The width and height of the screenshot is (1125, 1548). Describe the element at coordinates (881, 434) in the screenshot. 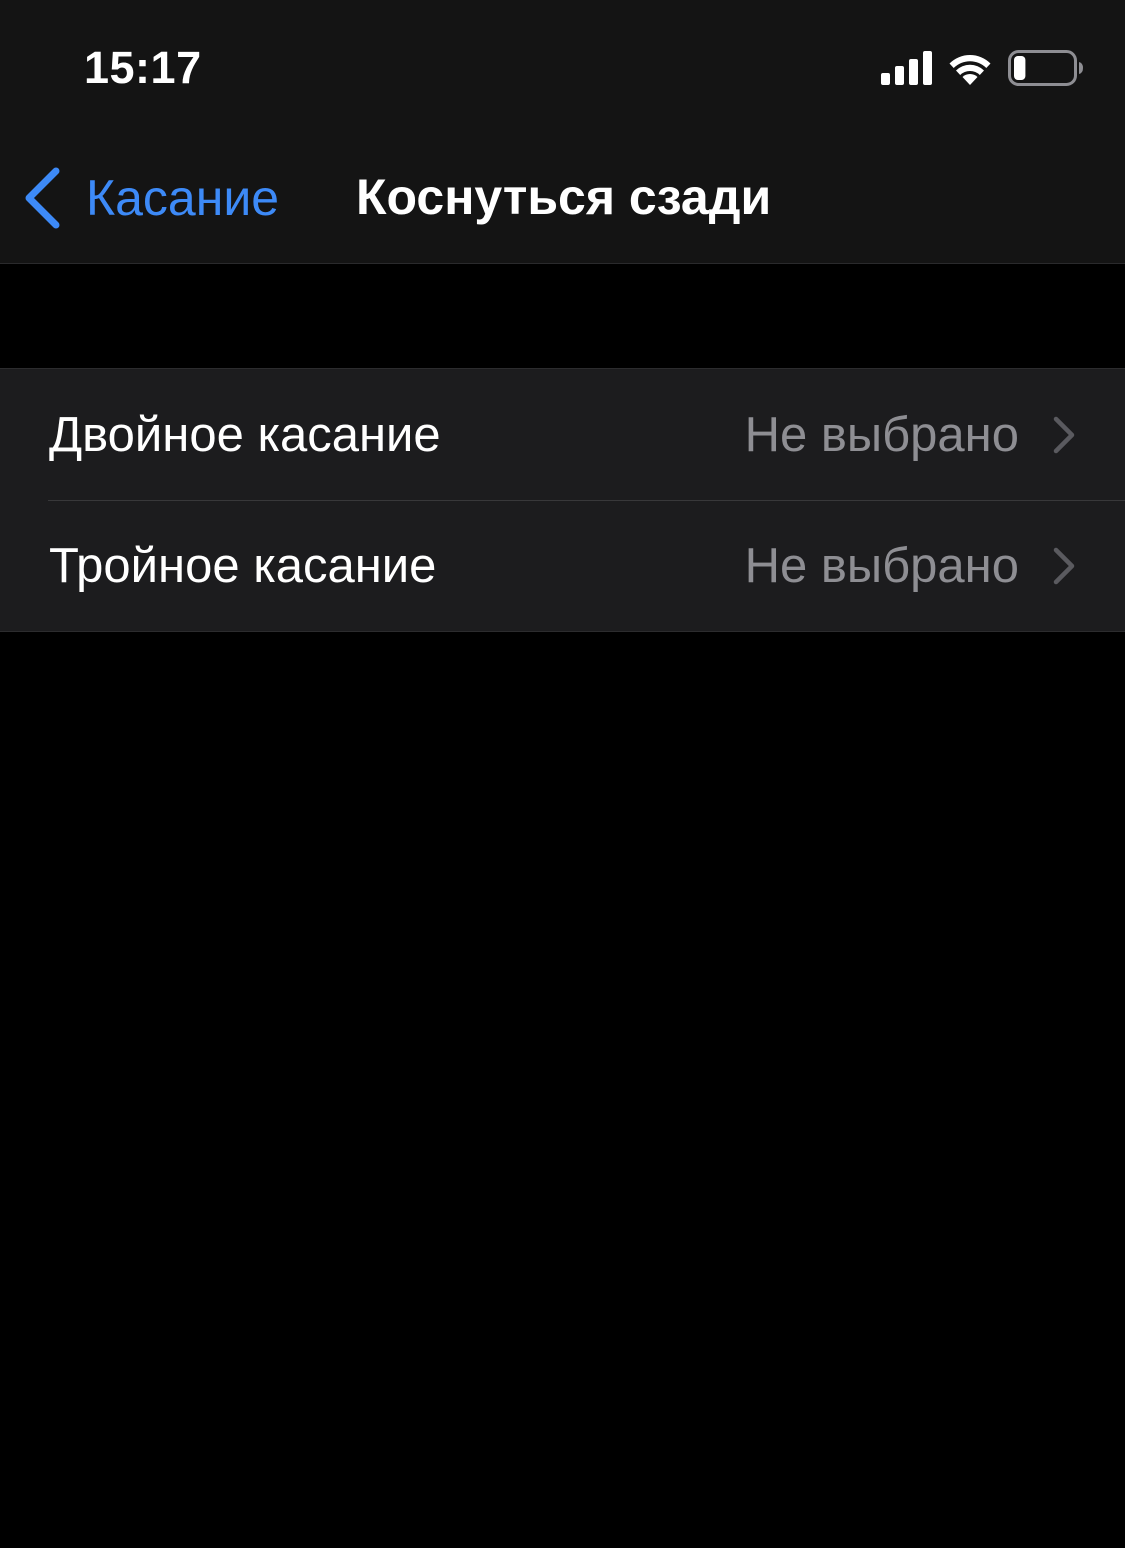

I see `double-tap-value: Не выбрано` at that location.